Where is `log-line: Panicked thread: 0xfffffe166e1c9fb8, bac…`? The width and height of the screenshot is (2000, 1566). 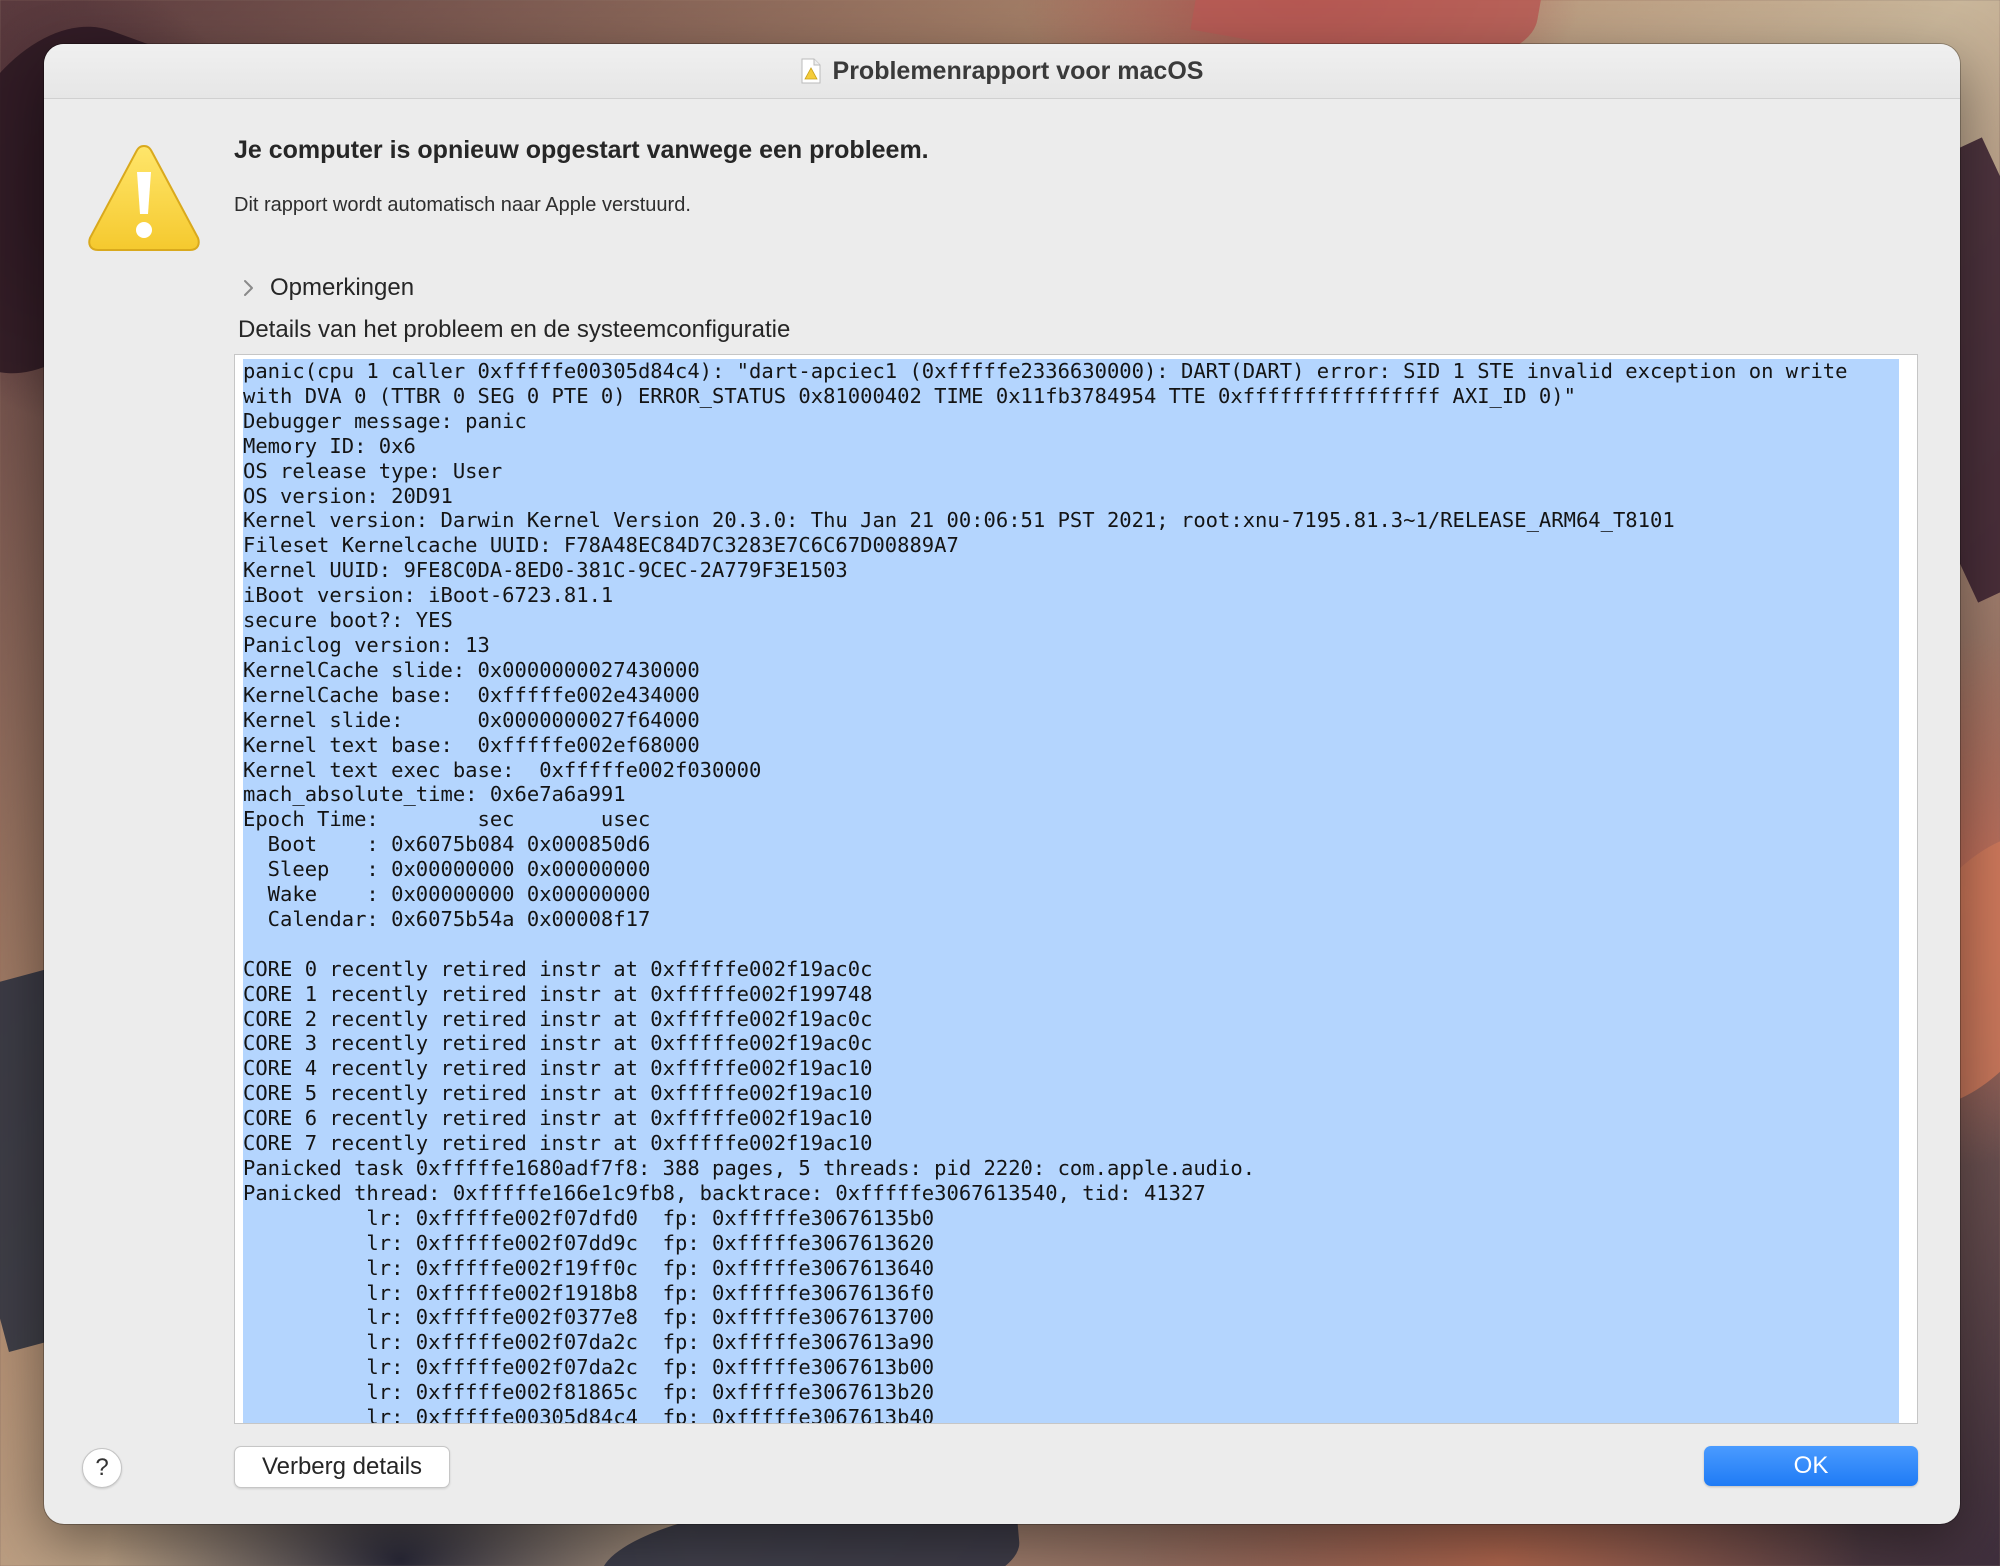
log-line: Panicked thread: 0xfffffe166e1c9fb8, bac… is located at coordinates (724, 1192).